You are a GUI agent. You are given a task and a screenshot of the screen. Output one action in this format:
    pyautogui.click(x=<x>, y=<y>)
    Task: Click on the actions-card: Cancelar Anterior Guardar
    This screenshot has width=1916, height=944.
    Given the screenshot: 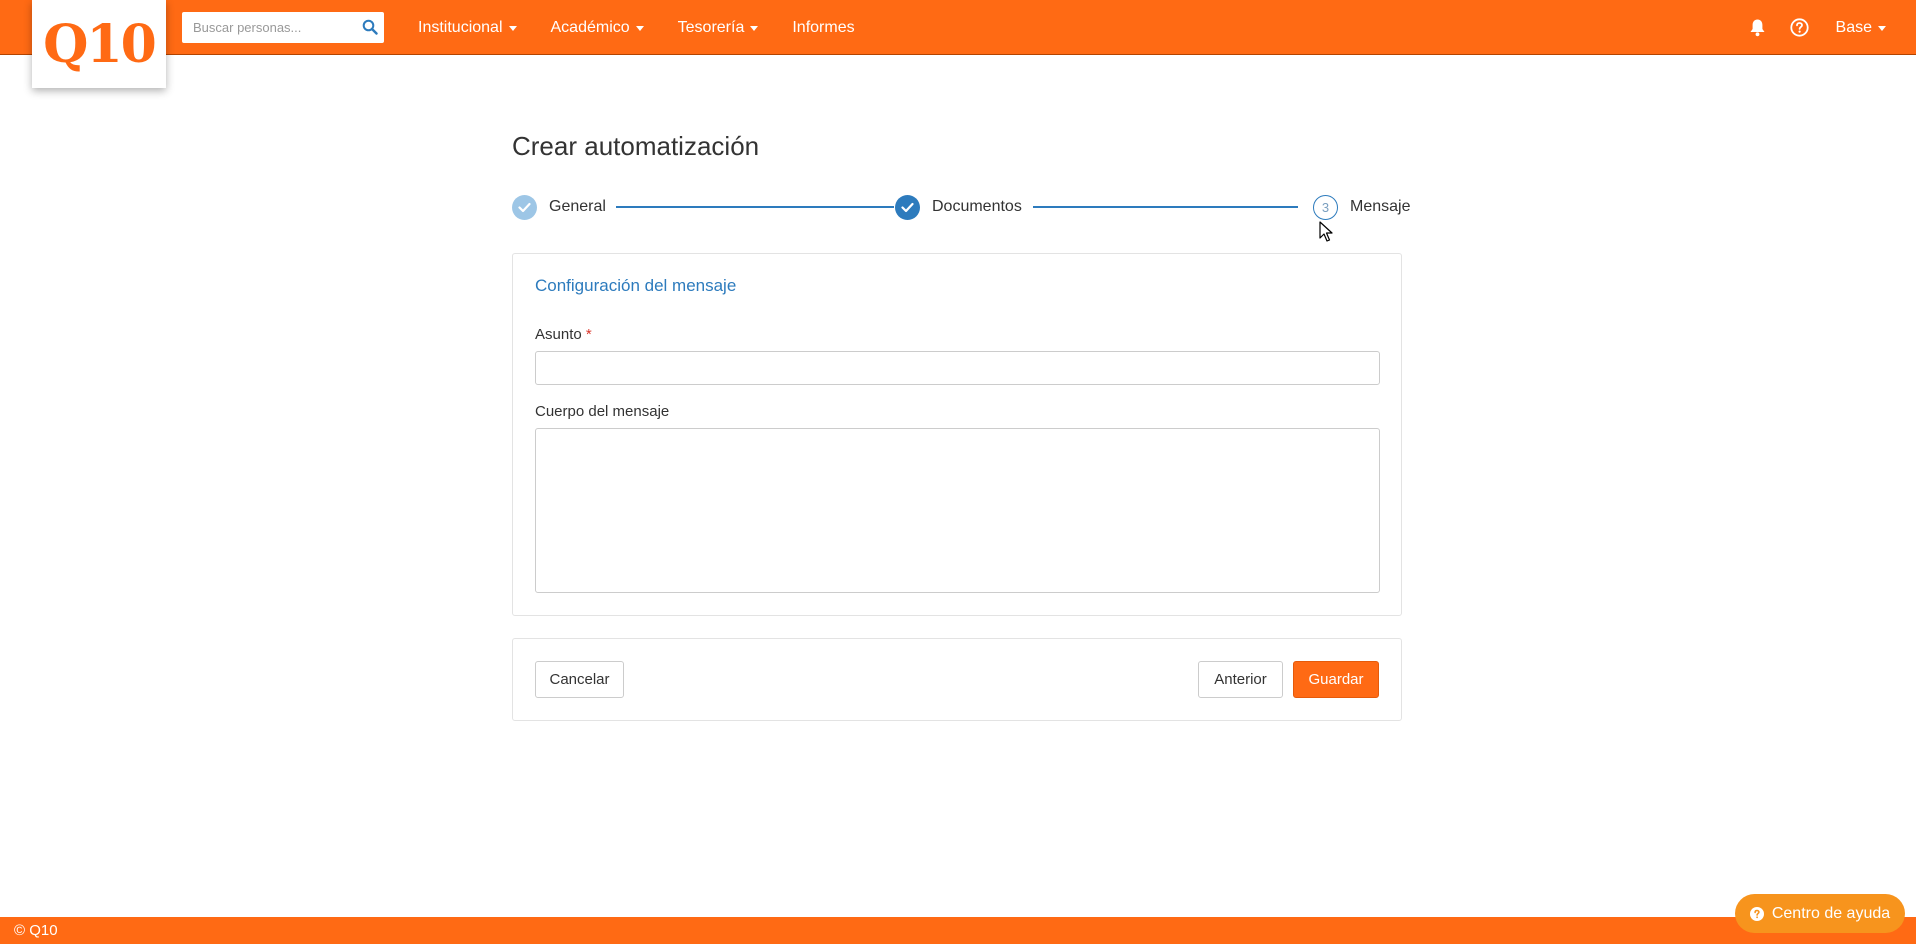 What is the action you would take?
    pyautogui.click(x=957, y=679)
    